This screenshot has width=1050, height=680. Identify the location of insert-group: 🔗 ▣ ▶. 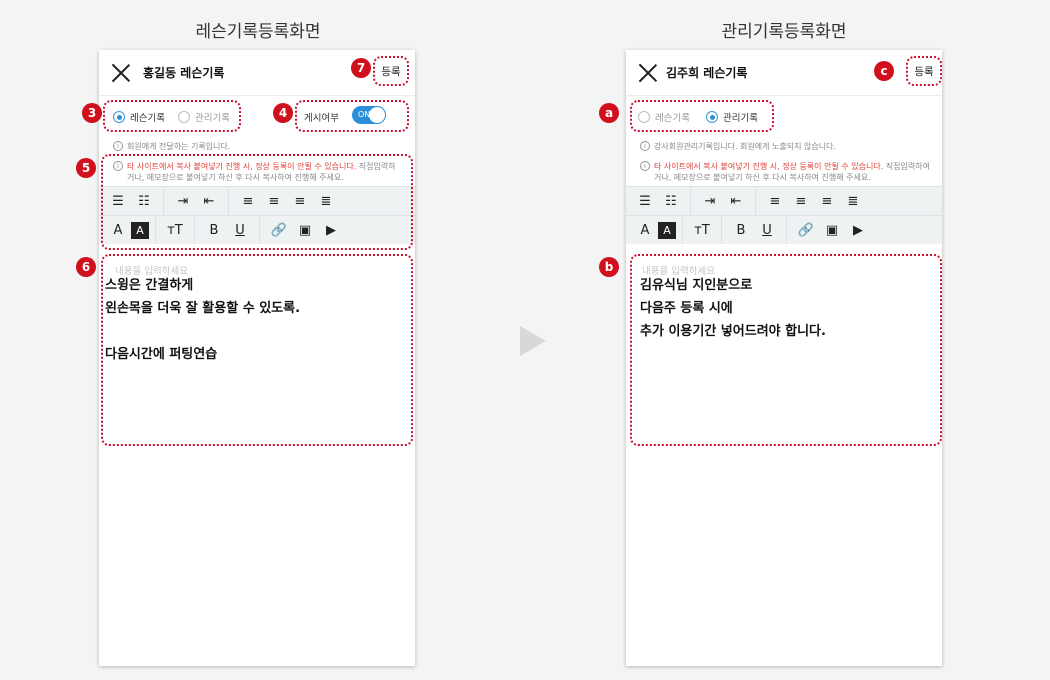
(832, 230).